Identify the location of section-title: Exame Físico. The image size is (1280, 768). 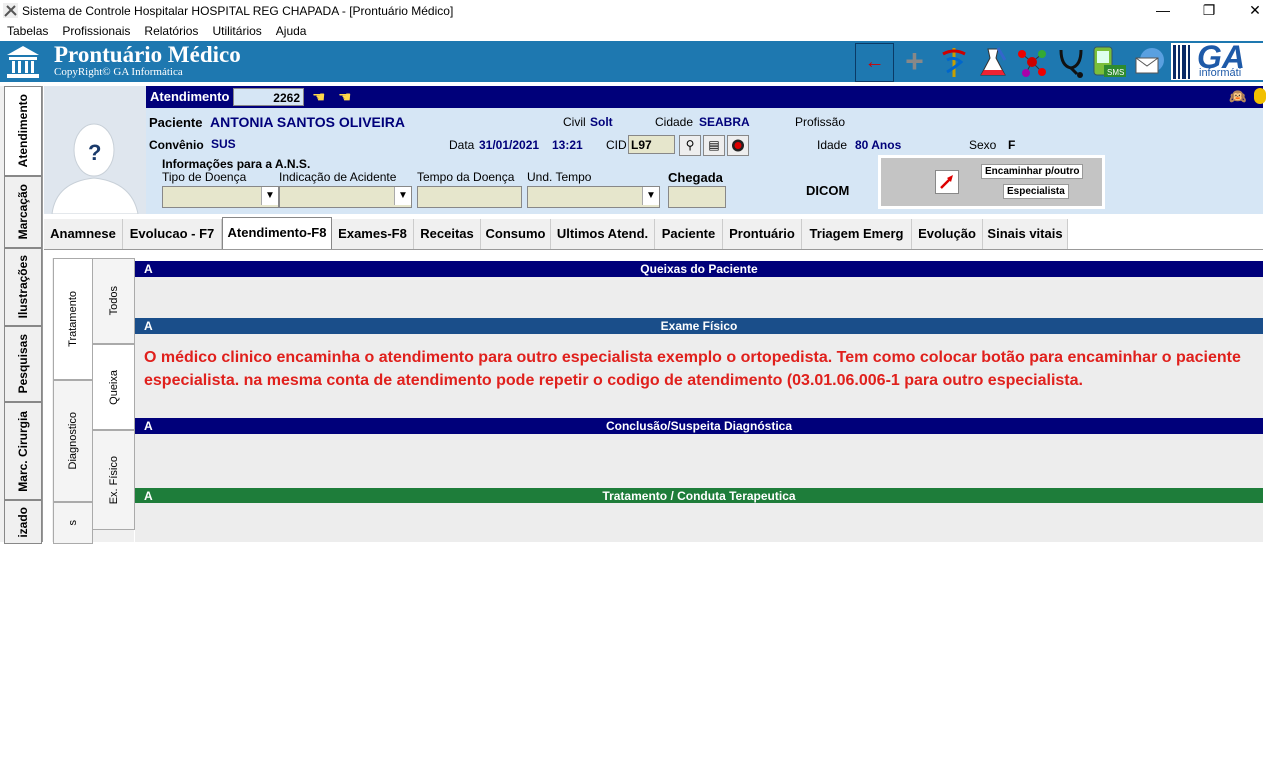
(699, 326).